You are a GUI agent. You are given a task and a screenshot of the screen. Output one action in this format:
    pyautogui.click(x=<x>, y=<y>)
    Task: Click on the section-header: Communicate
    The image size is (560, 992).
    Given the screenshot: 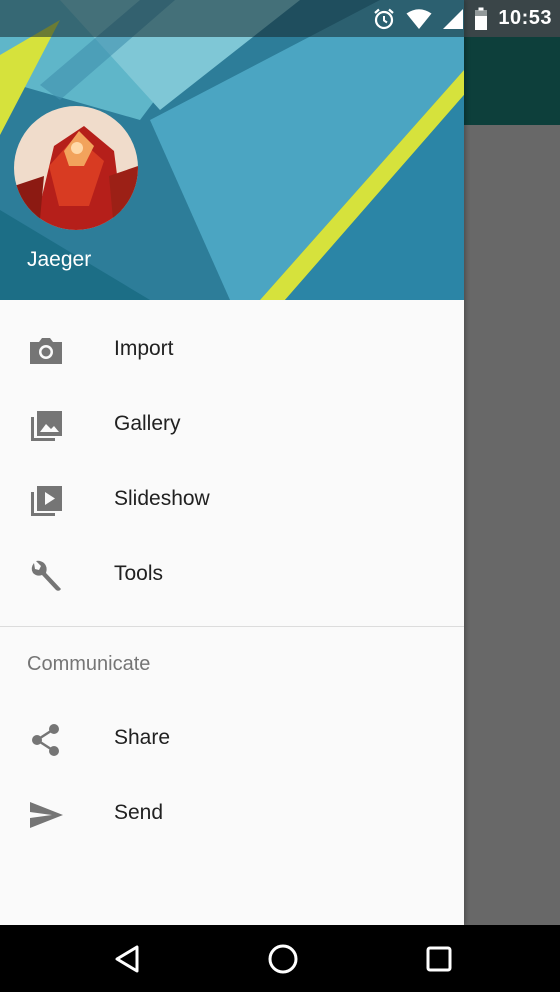 What is the action you would take?
    pyautogui.click(x=89, y=664)
    